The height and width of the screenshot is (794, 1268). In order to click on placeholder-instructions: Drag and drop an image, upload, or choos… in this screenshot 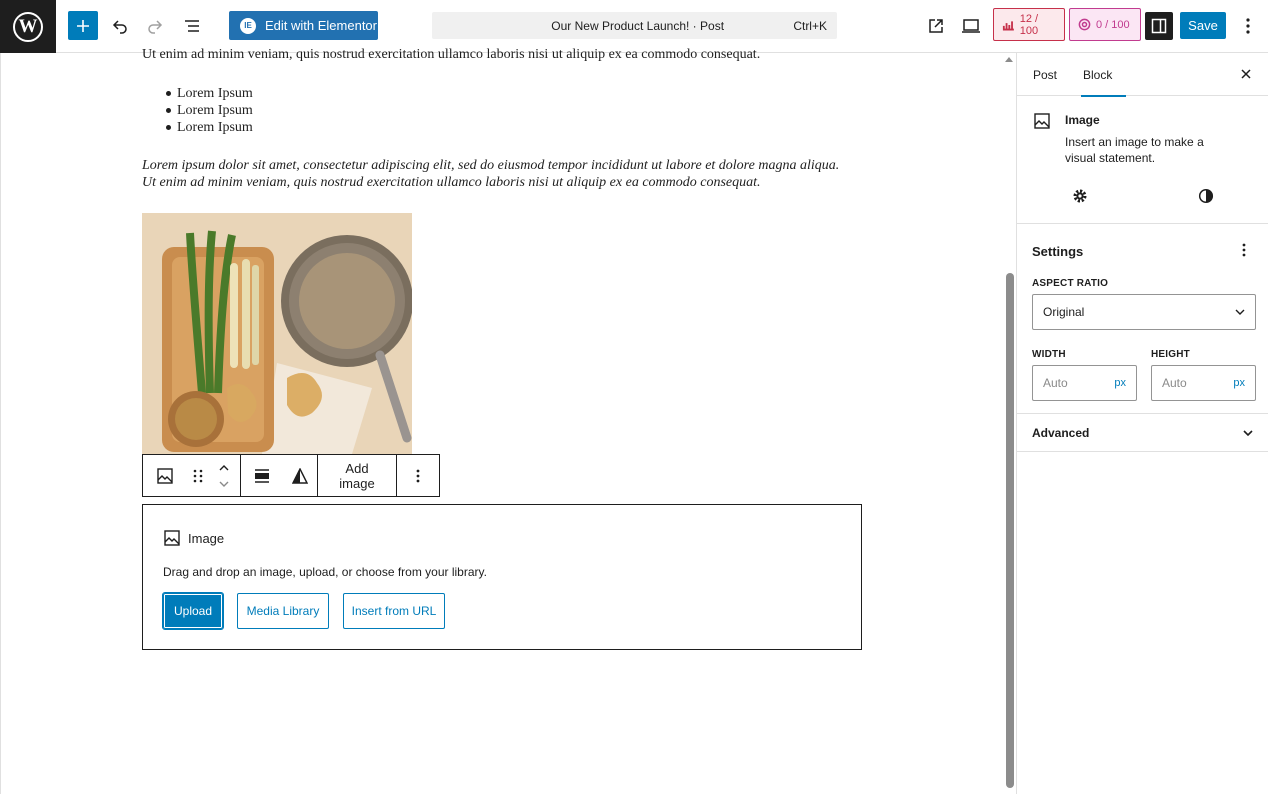, I will do `click(325, 572)`.